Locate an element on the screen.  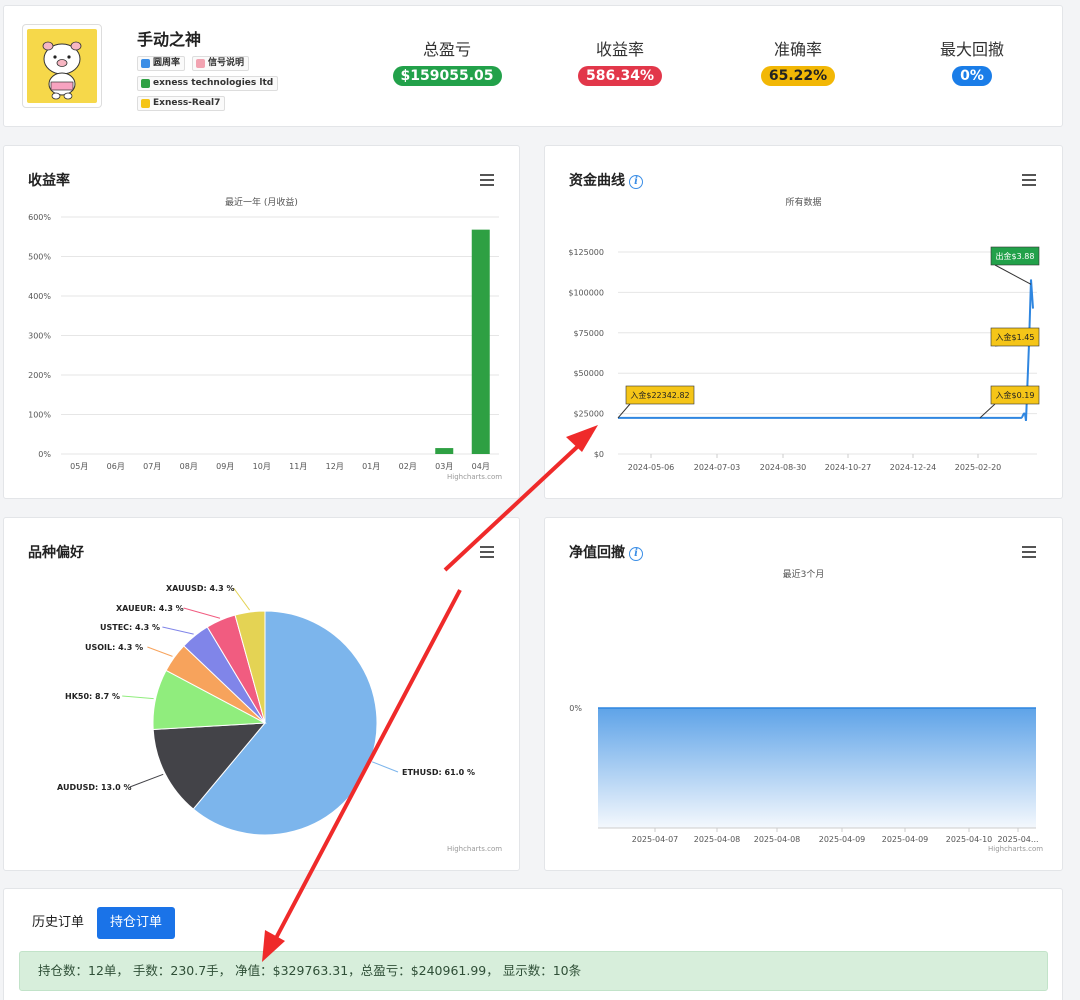
stat-label: 总盈亏 is located at coordinates (446, 49).